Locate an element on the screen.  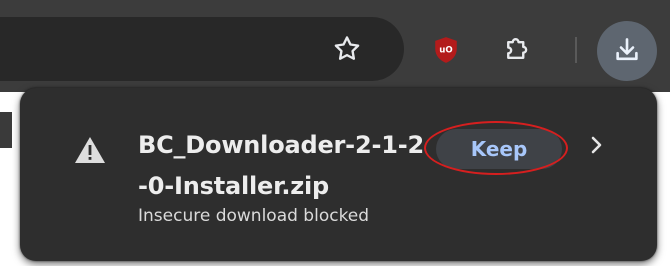
keep-button: Keep is located at coordinates (499, 149).